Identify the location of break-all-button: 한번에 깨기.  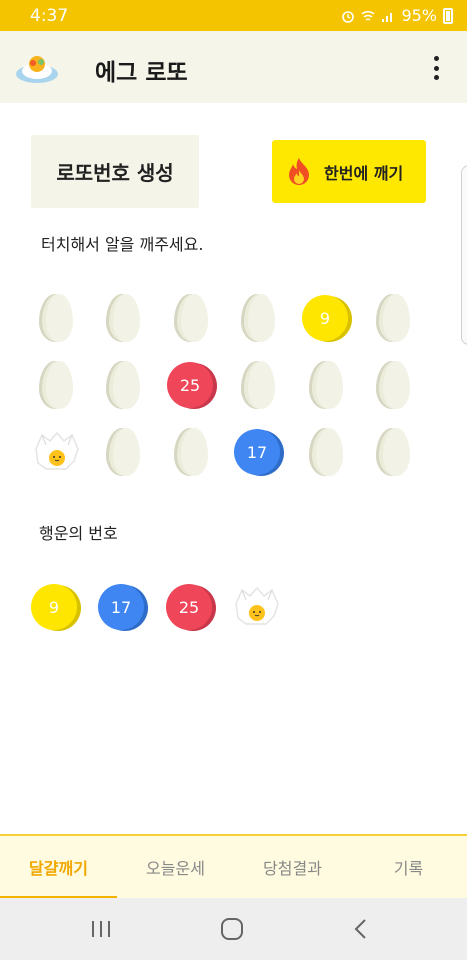
(349, 171).